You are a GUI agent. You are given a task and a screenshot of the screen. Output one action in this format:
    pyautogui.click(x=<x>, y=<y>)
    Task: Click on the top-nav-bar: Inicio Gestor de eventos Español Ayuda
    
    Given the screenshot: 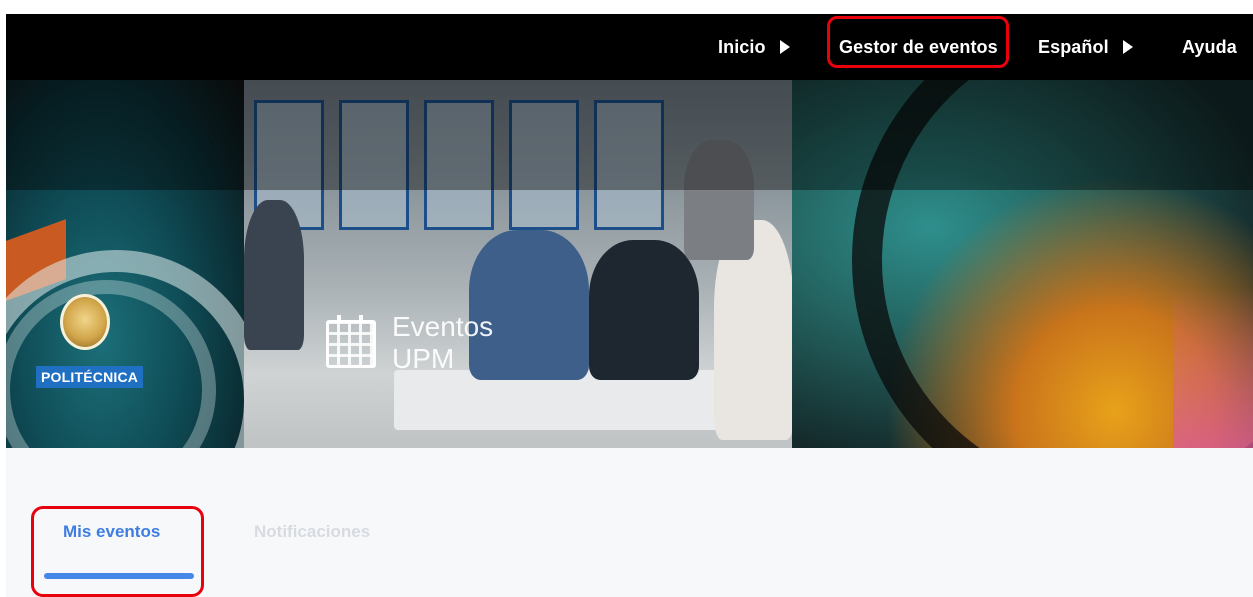 What is the action you would take?
    pyautogui.click(x=629, y=47)
    